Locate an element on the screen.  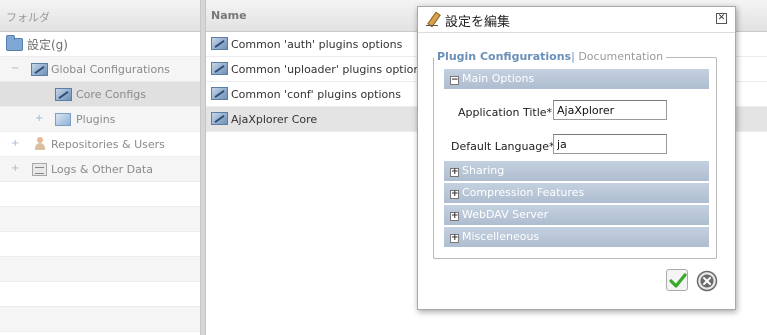
tree-item-core-configs: Core Configs is located at coordinates (100, 94).